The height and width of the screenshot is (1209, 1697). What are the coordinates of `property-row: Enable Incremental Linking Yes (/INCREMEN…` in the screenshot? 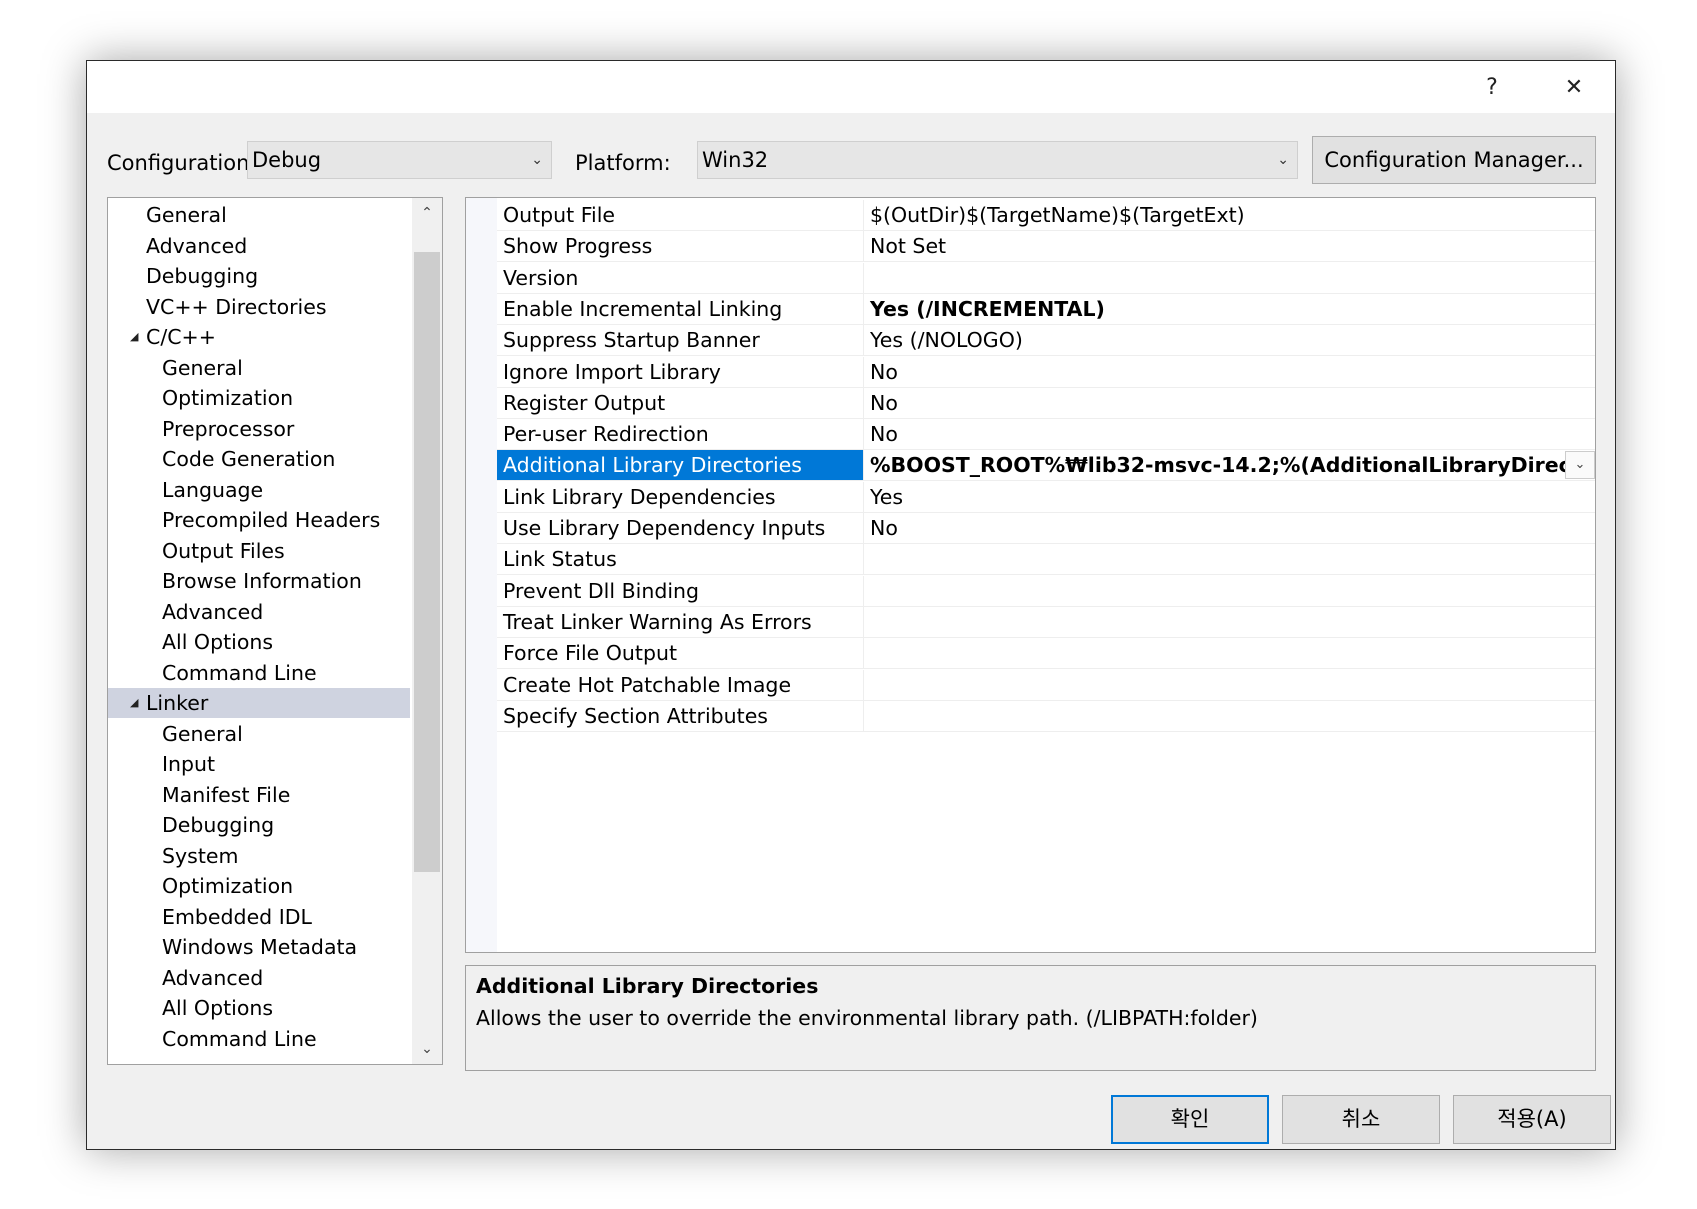 It's located at (1046, 309).